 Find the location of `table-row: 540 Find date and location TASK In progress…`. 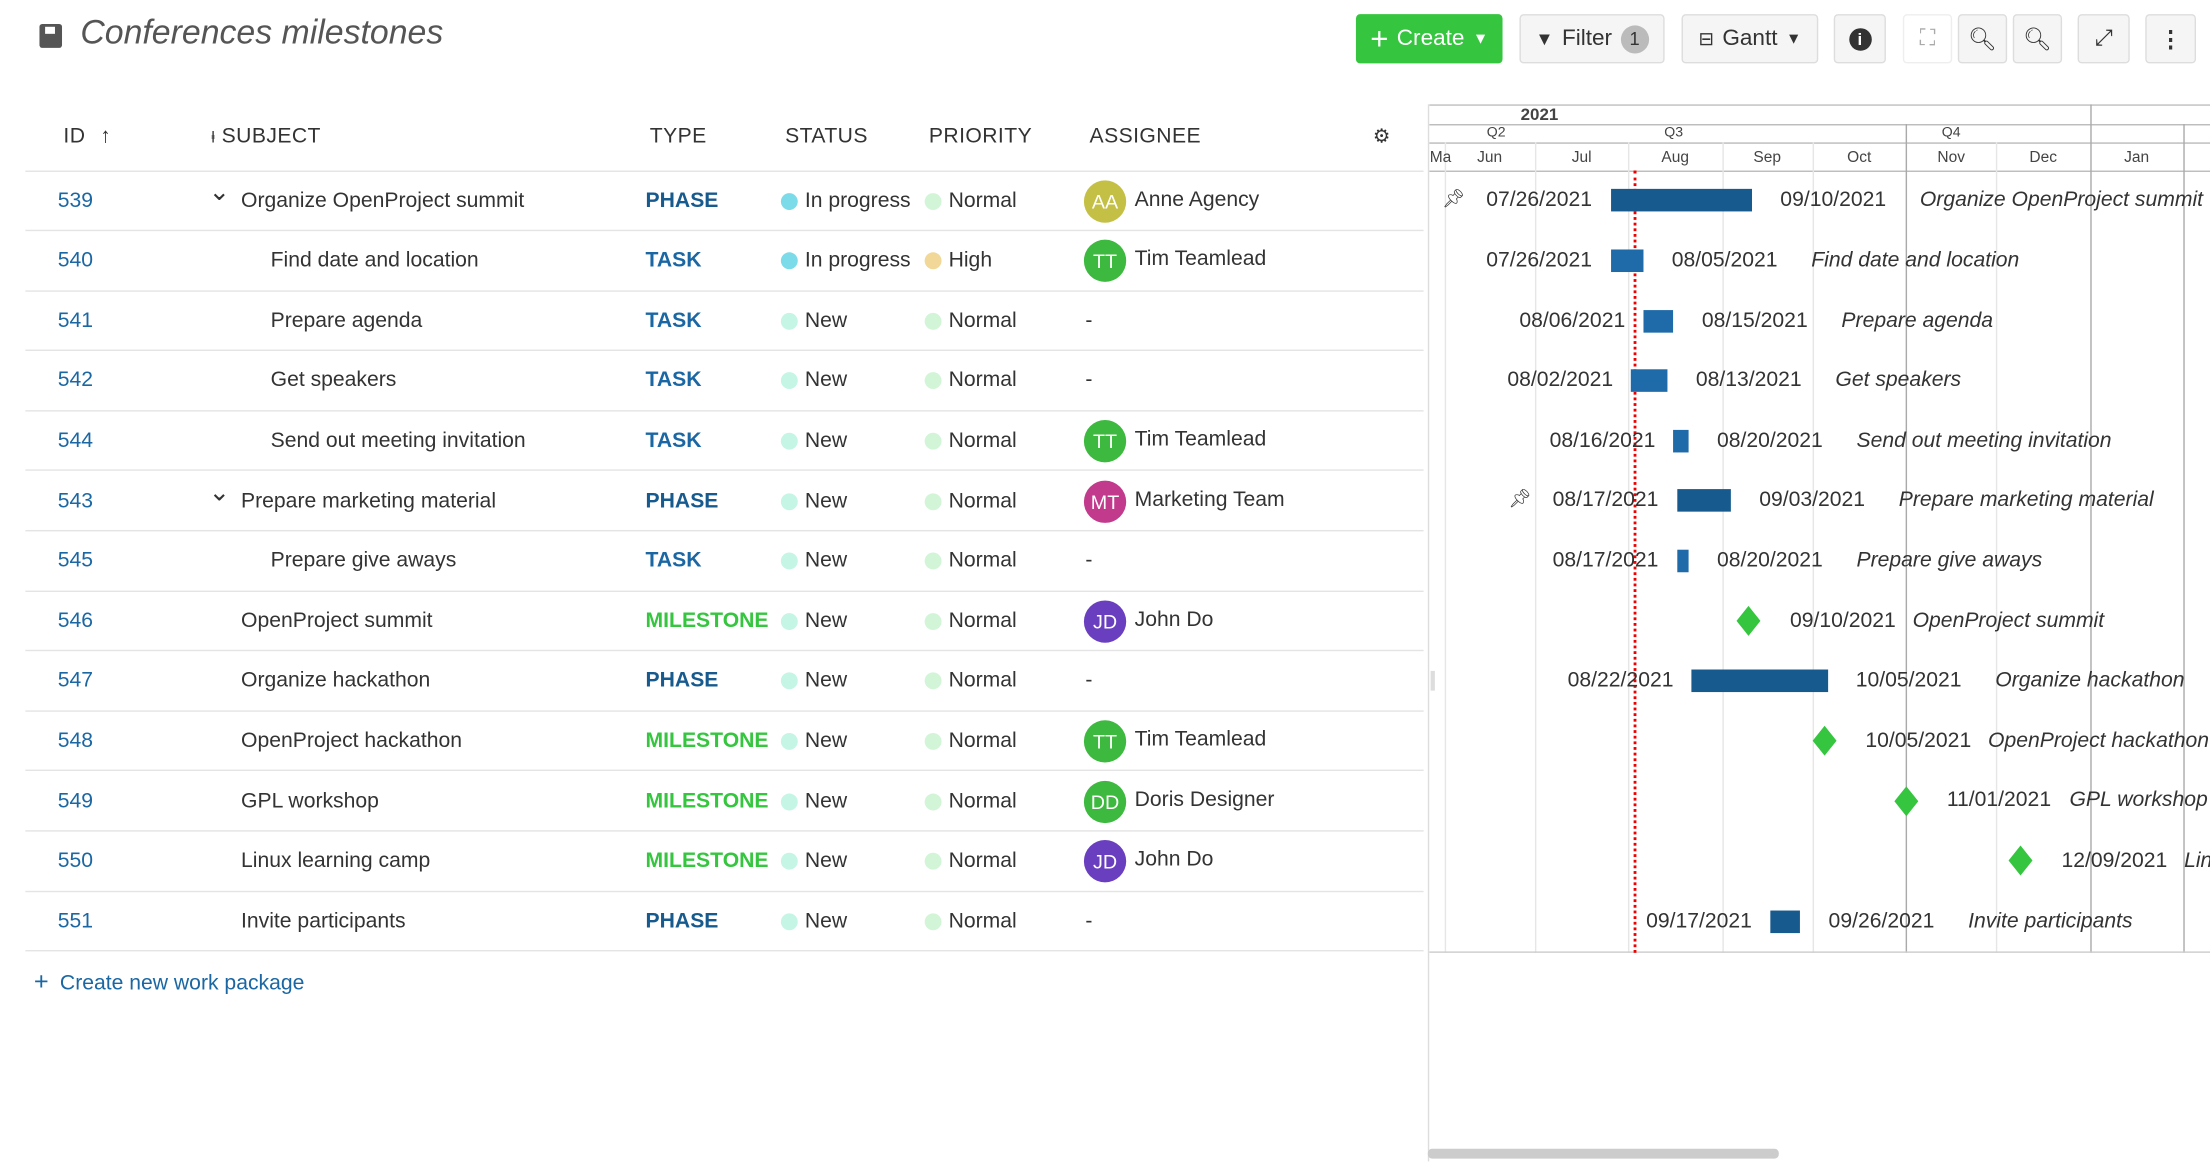

table-row: 540 Find date and location TASK In progress… is located at coordinates (724, 261).